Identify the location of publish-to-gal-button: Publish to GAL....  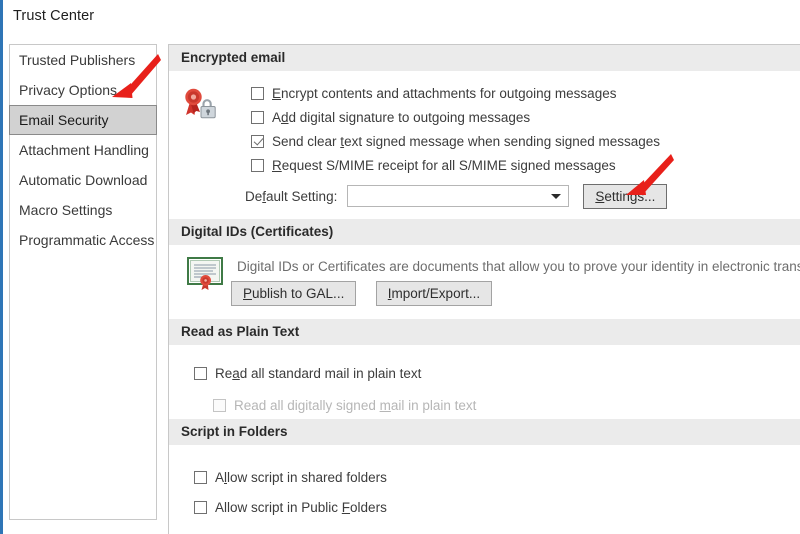
(294, 293).